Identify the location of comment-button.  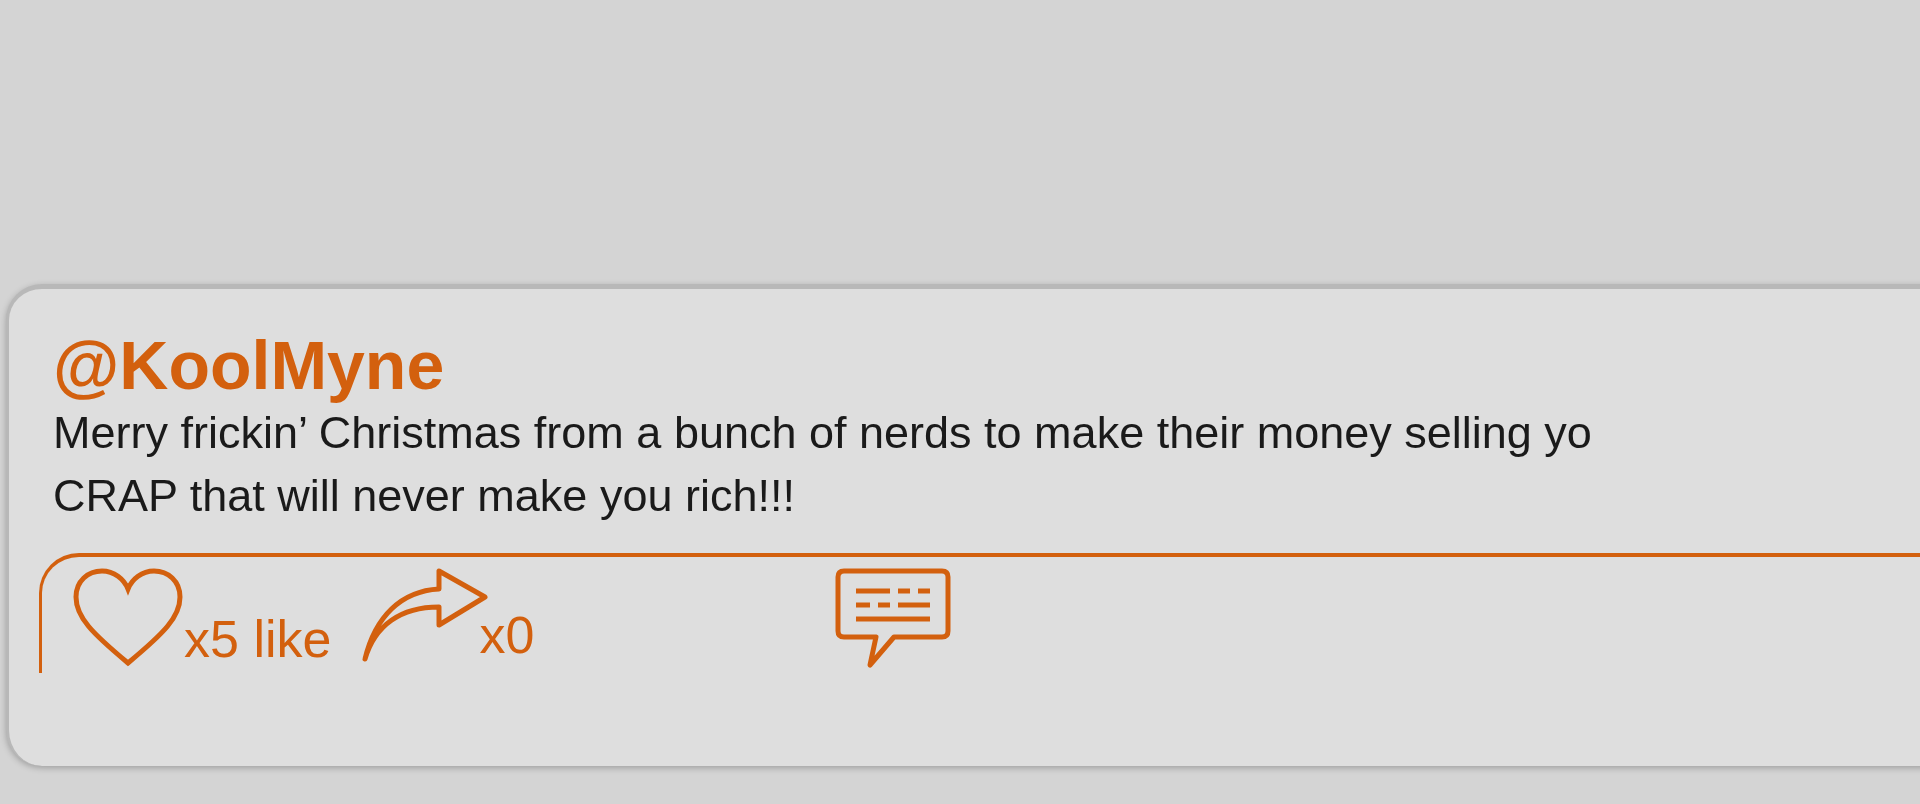
(893, 619).